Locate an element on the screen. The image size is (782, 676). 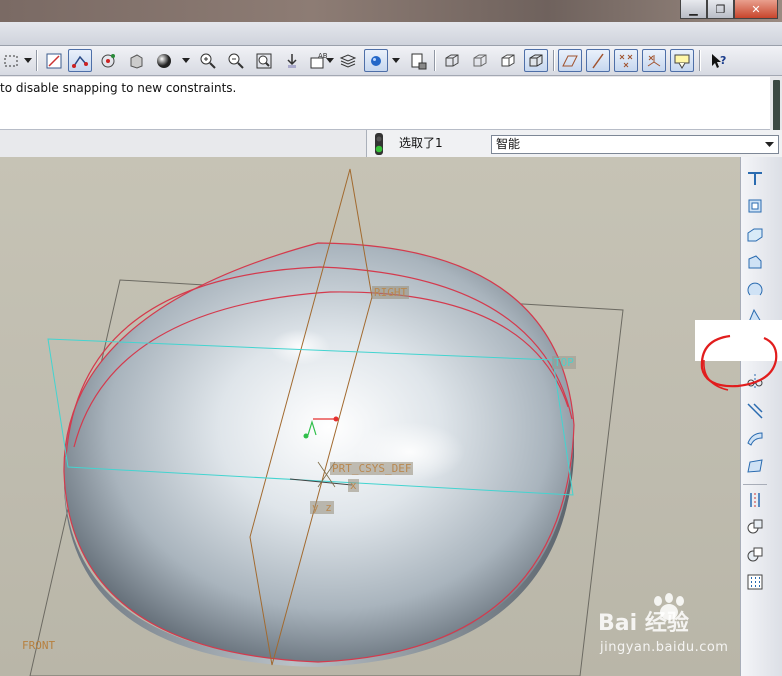
hidden-line-button is located at coordinates (480, 60).